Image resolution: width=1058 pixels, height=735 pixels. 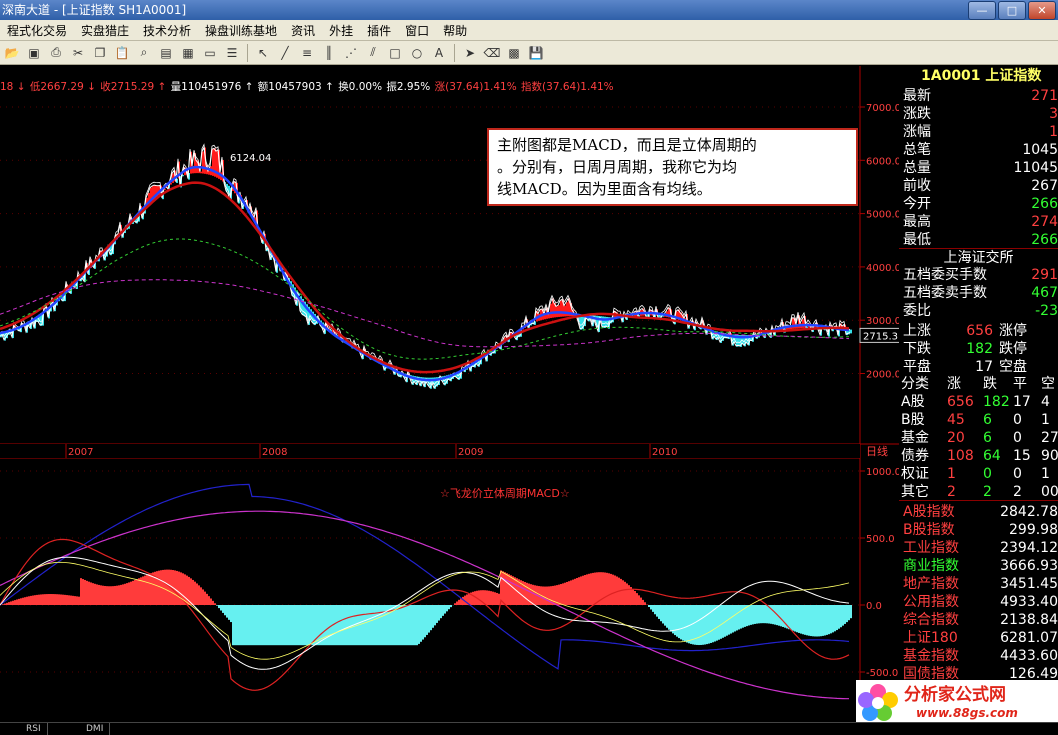 What do you see at coordinates (1029, 602) in the screenshot?
I see `index-row-value: 4933.40` at bounding box center [1029, 602].